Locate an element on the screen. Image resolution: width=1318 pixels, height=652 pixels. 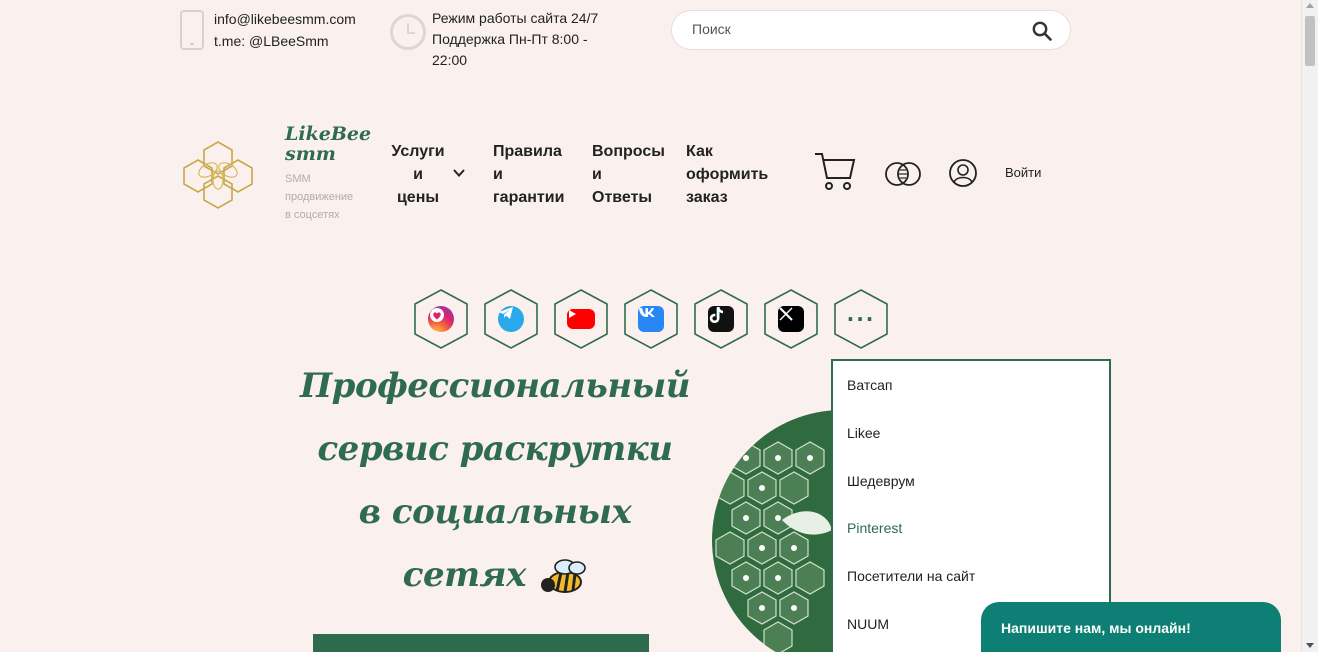
hours-site: Режим работы сайта 24/7 is located at coordinates (515, 18).